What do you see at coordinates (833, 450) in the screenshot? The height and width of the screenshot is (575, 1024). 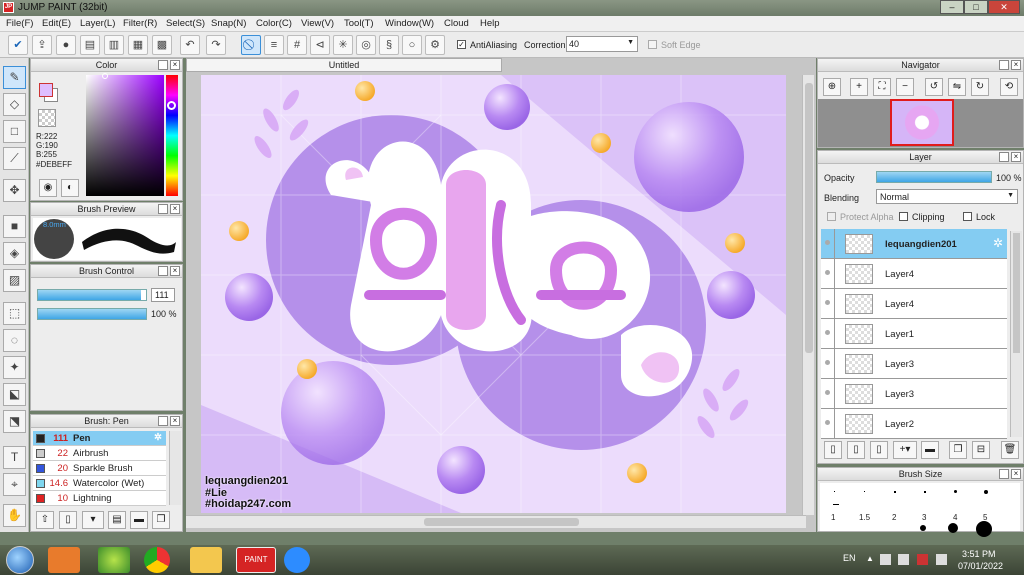 I see `new-layer-icon: ▯` at bounding box center [833, 450].